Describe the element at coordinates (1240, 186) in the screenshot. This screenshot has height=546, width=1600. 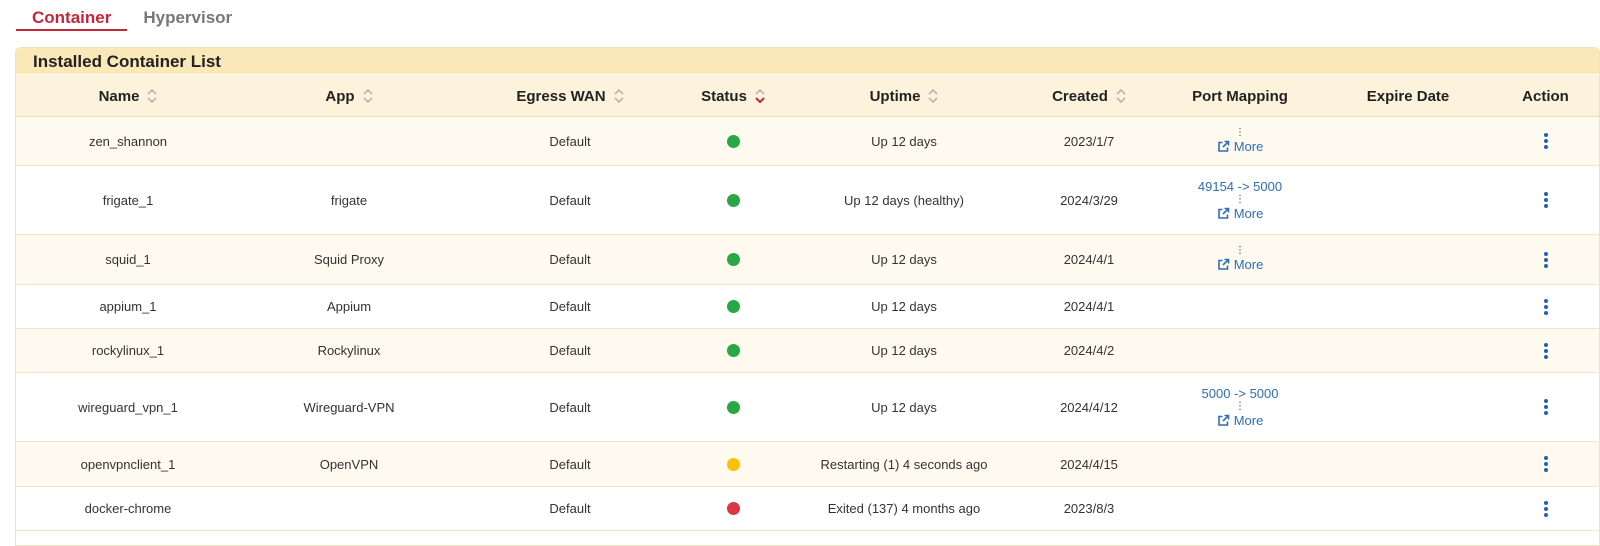
I see `port-mapping-link: 49154 -> 5000` at that location.